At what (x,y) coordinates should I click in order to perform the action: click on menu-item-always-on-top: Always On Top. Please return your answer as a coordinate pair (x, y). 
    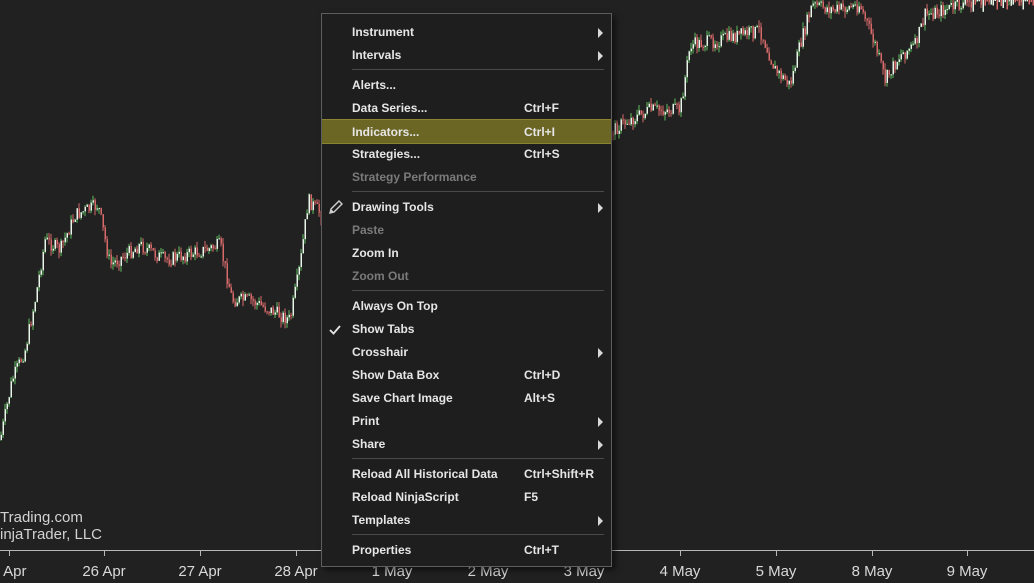
    Looking at the image, I should click on (466, 306).